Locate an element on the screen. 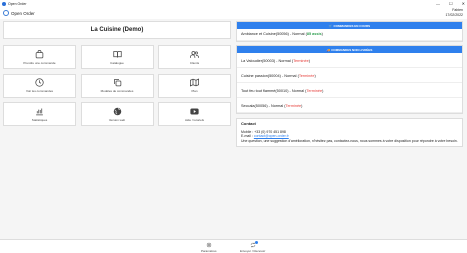  order-row: Seccala(50056) - Normal (Terminée) is located at coordinates (349, 105).